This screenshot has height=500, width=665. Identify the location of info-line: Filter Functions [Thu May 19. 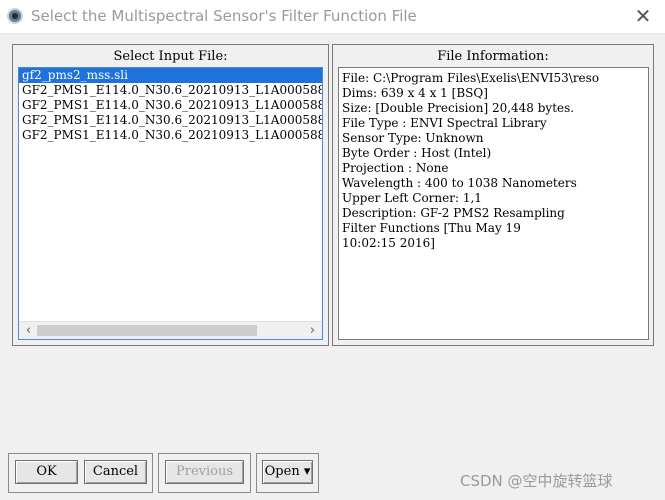
(431, 228).